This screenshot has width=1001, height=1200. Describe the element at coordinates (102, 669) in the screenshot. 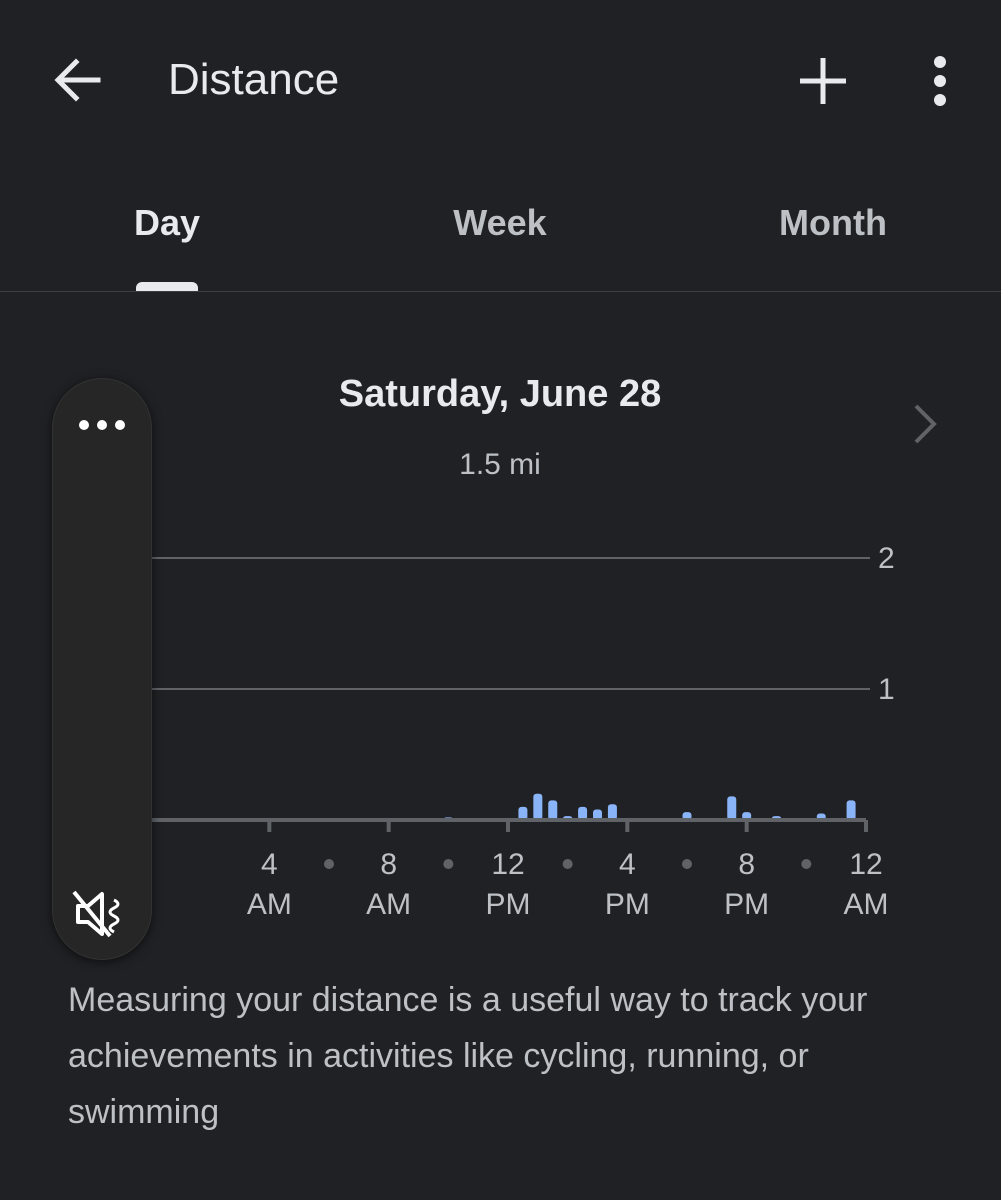

I see `volume-panel` at that location.